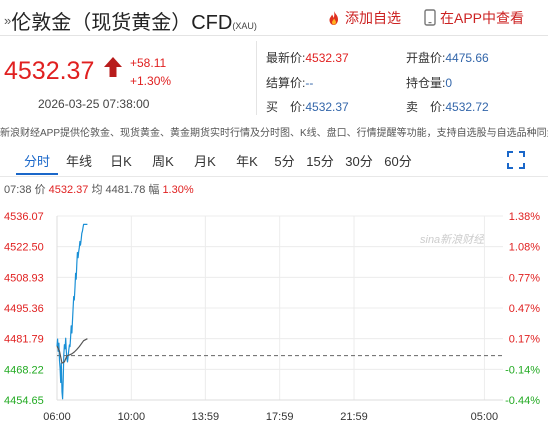  I want to click on tab-4: 月K, so click(205, 162).